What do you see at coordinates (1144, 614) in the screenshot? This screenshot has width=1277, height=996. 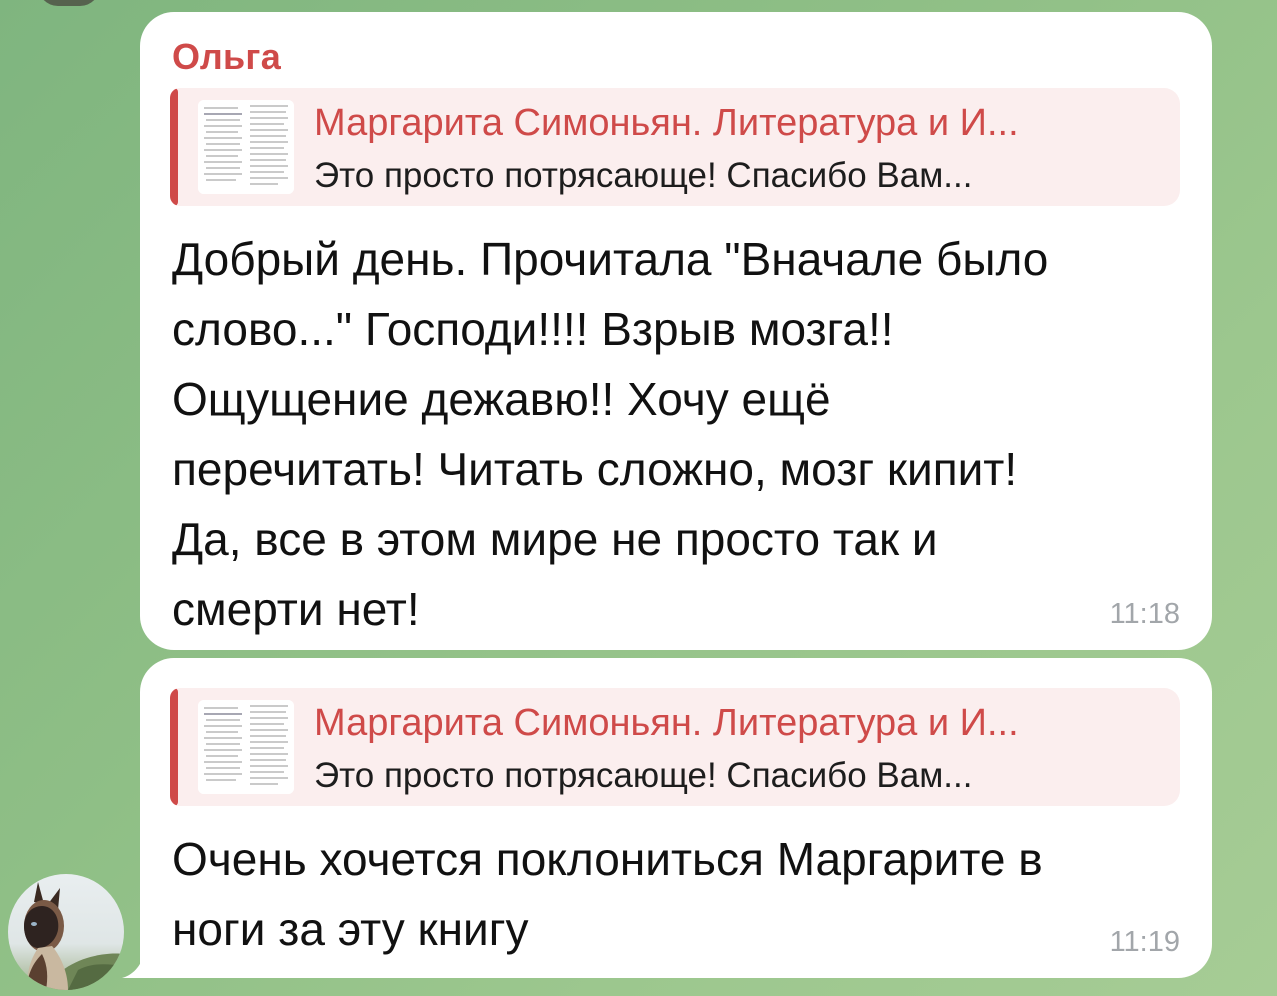 I see `message-time: 11:18` at bounding box center [1144, 614].